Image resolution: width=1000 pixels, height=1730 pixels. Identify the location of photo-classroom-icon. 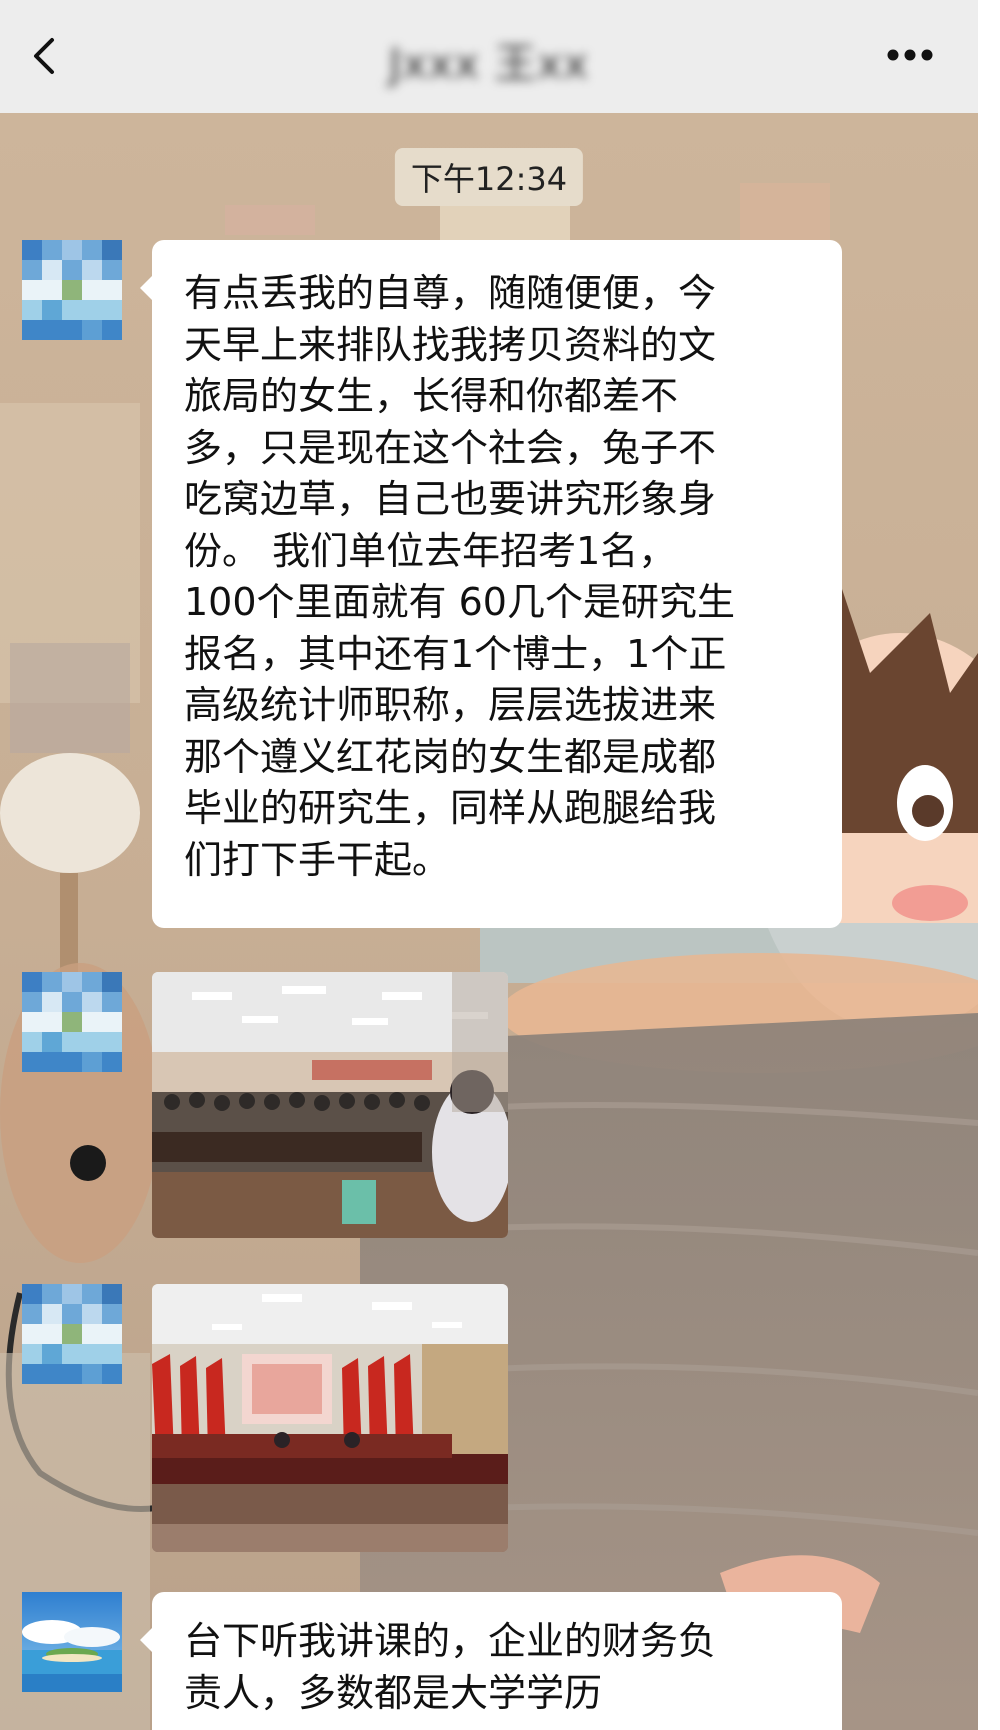
(330, 1105).